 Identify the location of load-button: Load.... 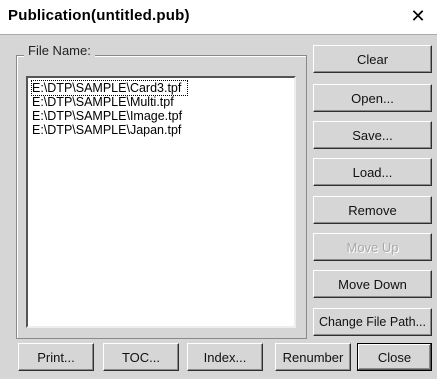
(372, 172).